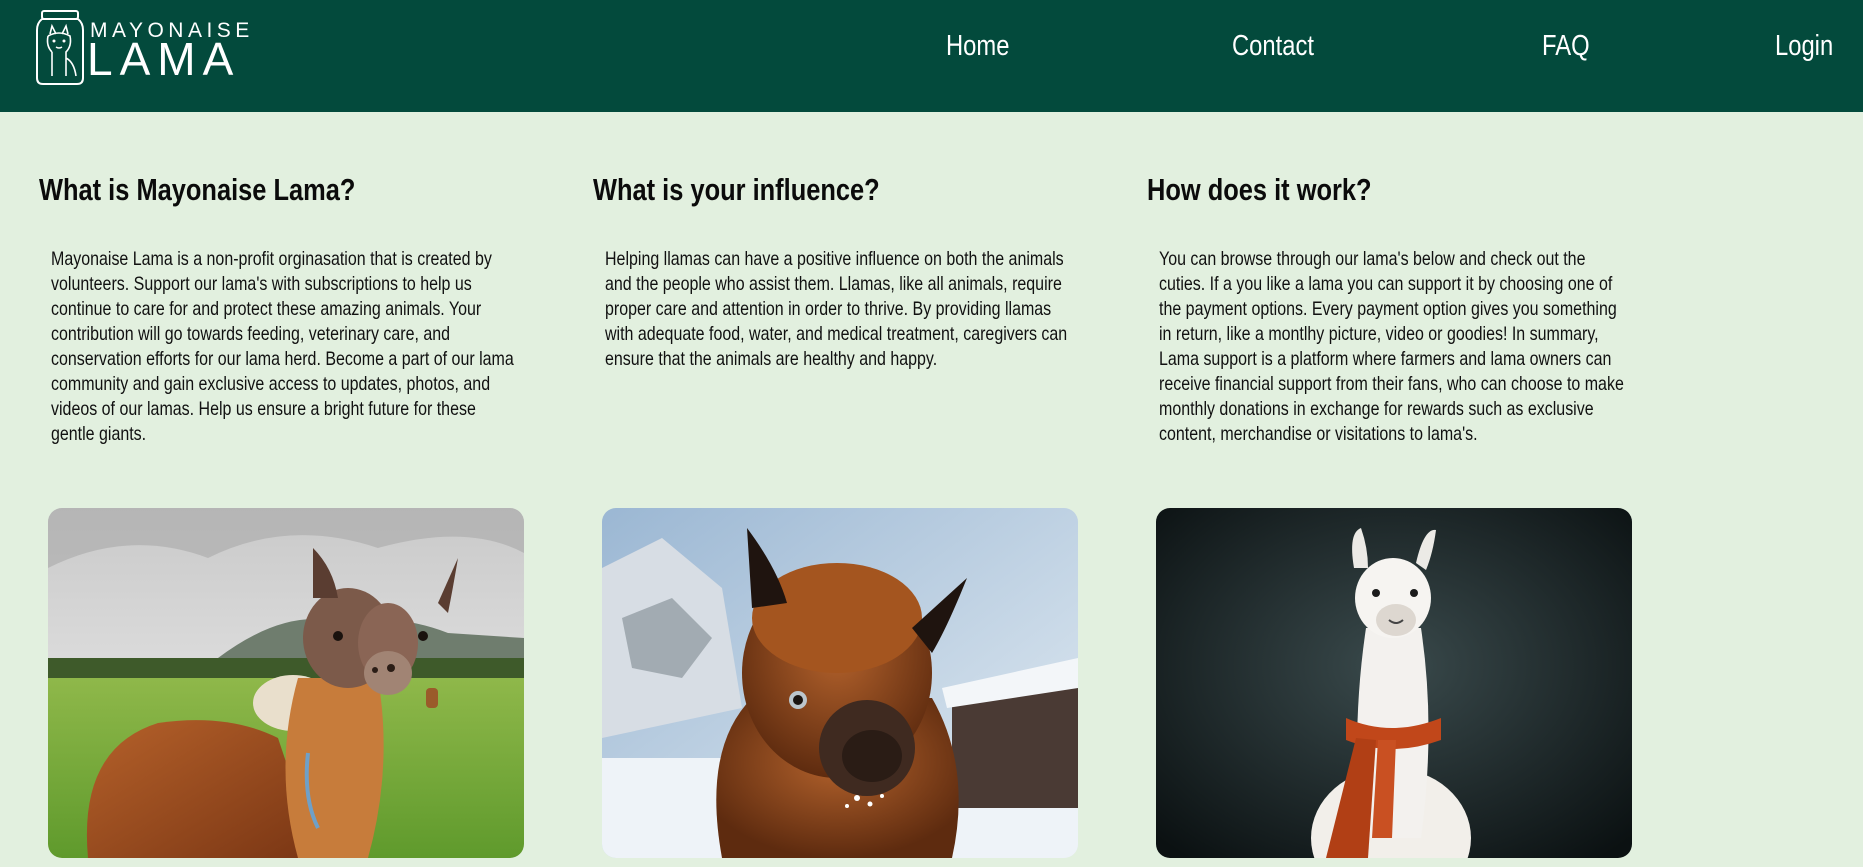  What do you see at coordinates (1804, 46) in the screenshot?
I see `nav-login-link: Login` at bounding box center [1804, 46].